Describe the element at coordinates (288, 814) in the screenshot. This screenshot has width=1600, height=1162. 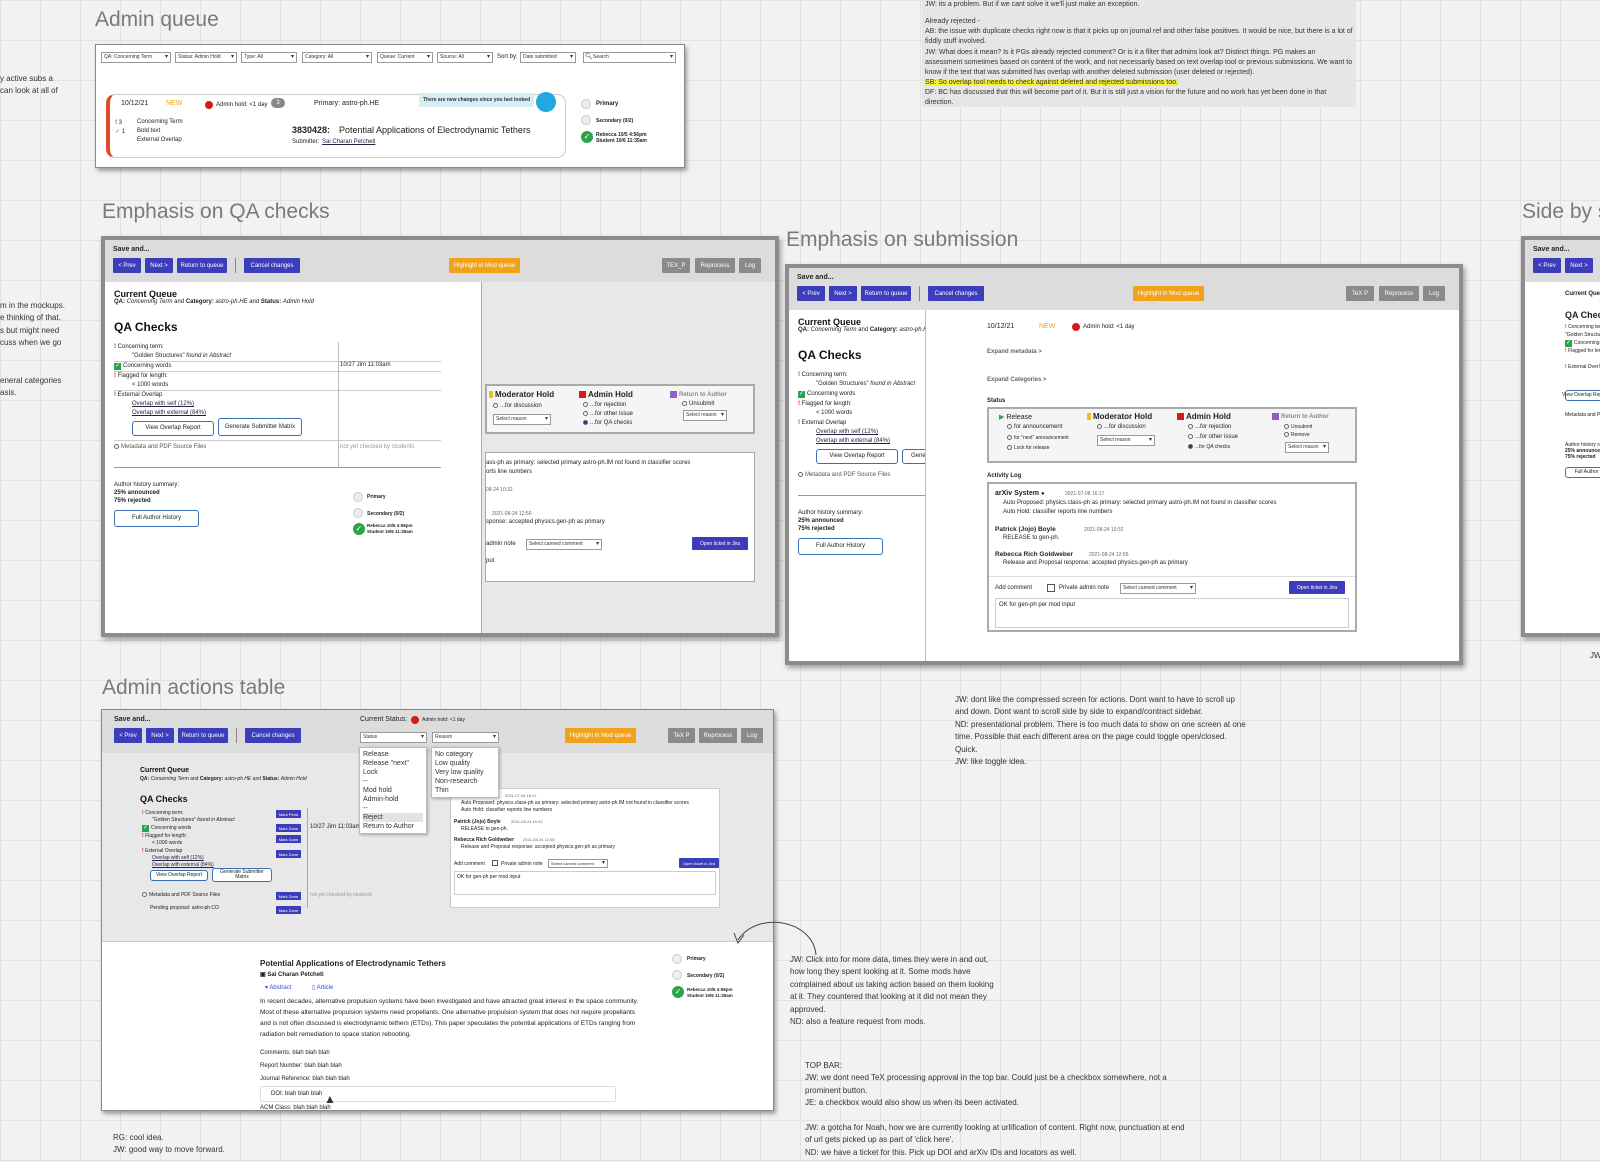
I see `mark-button: Mark Pend` at that location.